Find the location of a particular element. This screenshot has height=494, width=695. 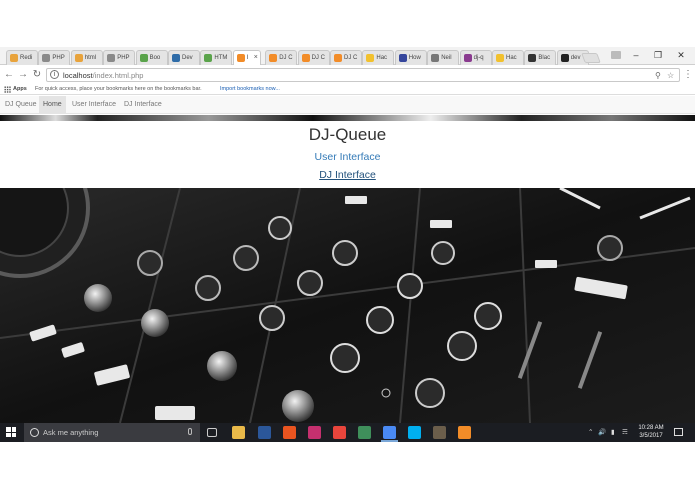

site-brand: DJ Queue is located at coordinates (21, 104).